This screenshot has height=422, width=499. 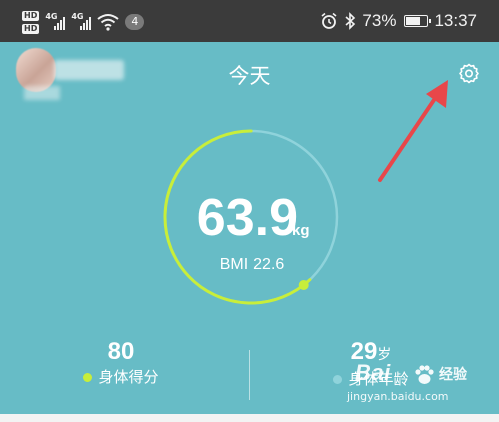 I want to click on gear-icon, so click(x=469, y=74).